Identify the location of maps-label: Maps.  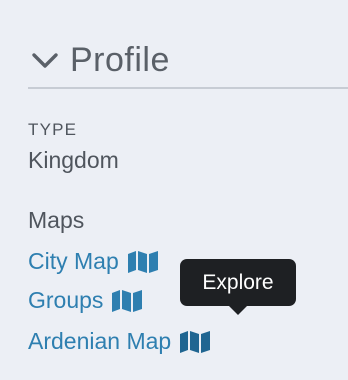
(56, 220).